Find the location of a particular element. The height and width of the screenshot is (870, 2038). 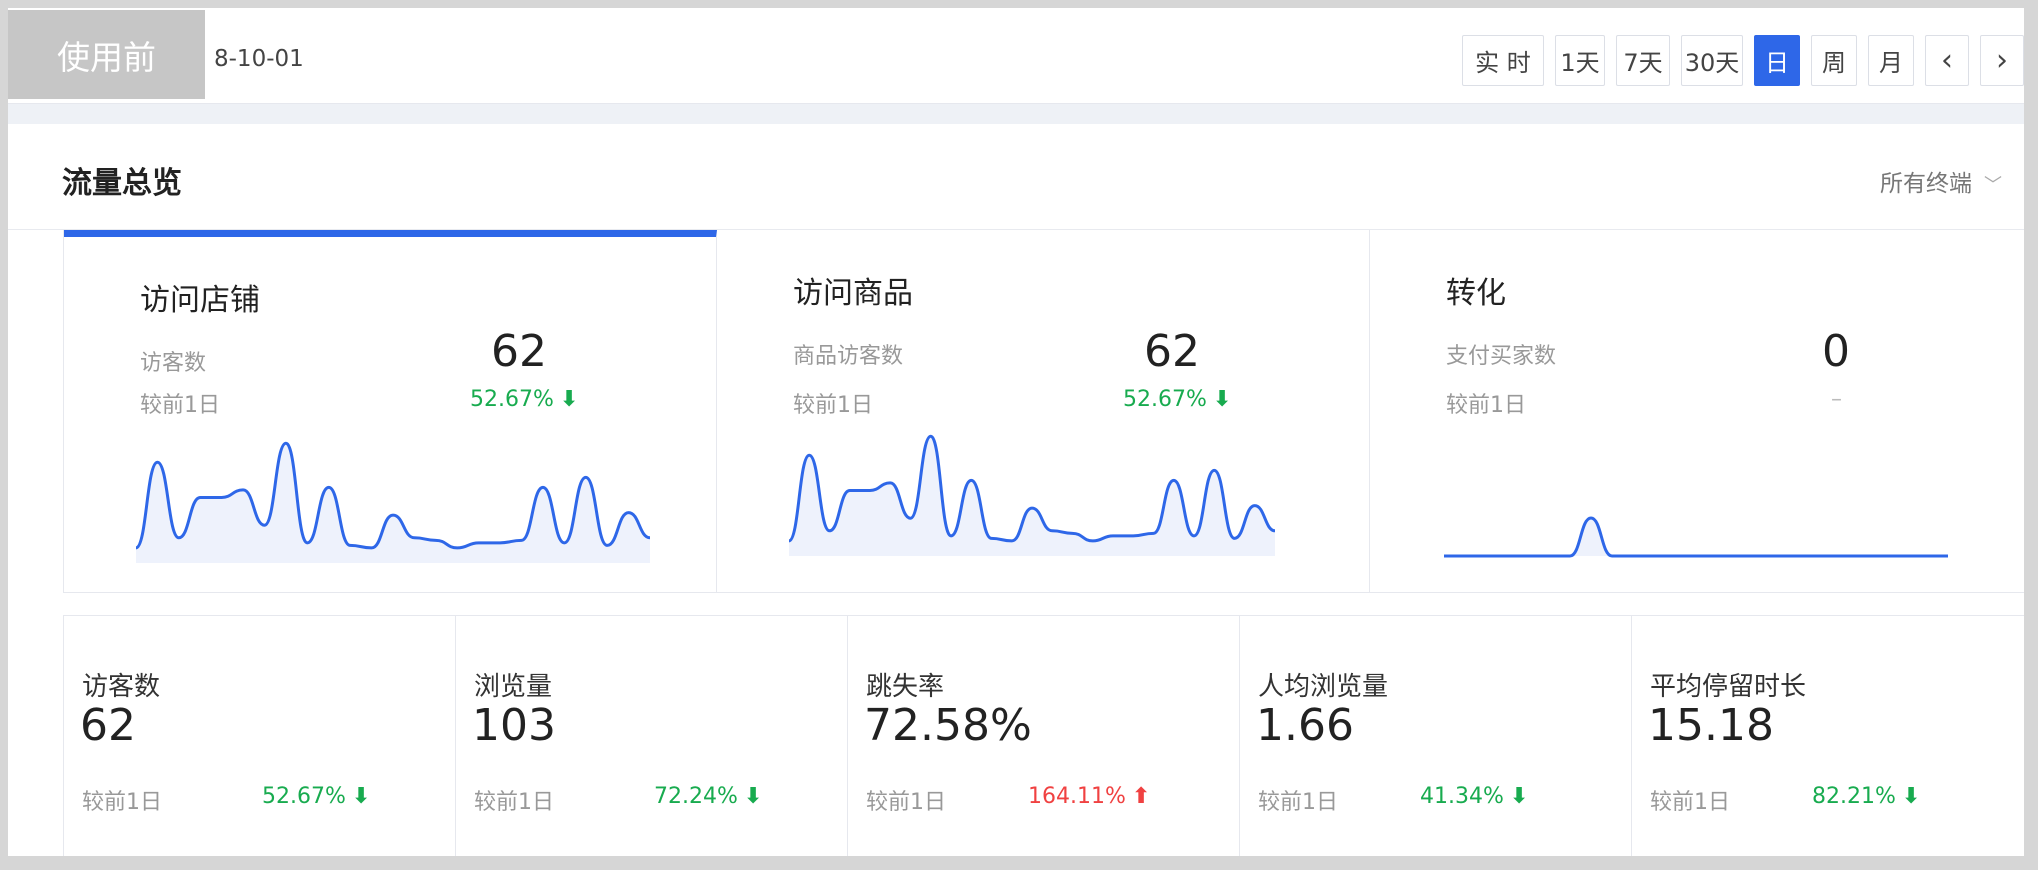

panel-visit-store: 访问店铺 访客数 62 较前1日 52.67% ⬇ is located at coordinates (390, 411).